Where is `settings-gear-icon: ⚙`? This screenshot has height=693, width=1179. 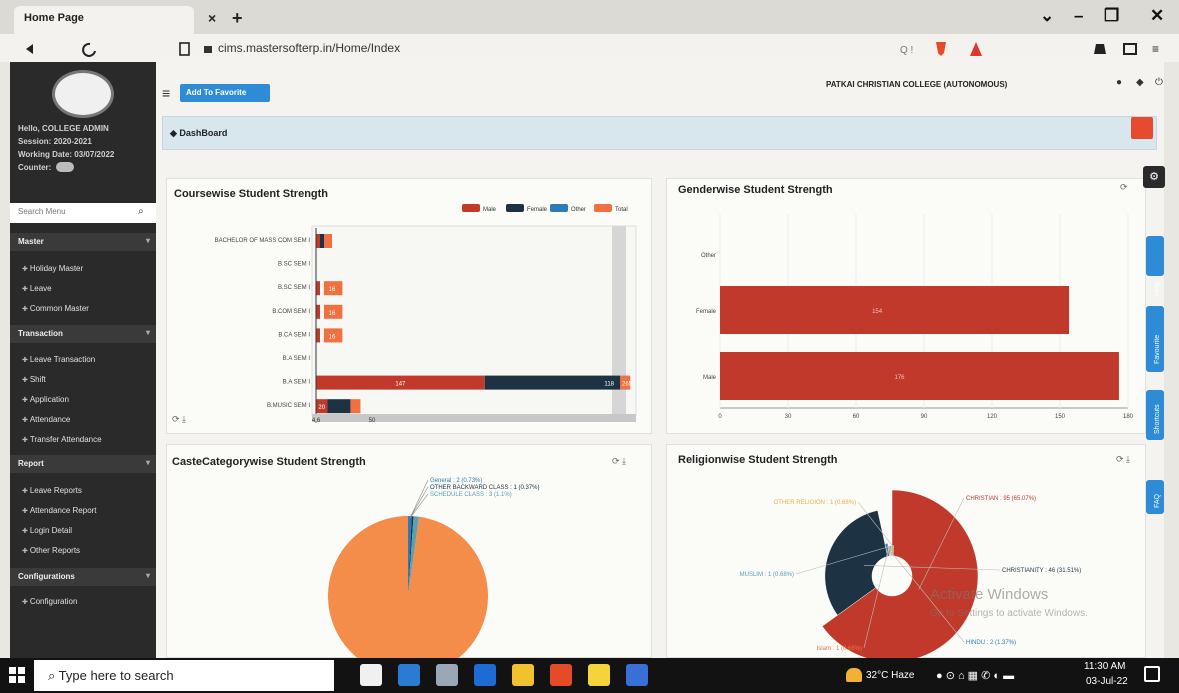
settings-gear-icon: ⚙ is located at coordinates (1154, 177).